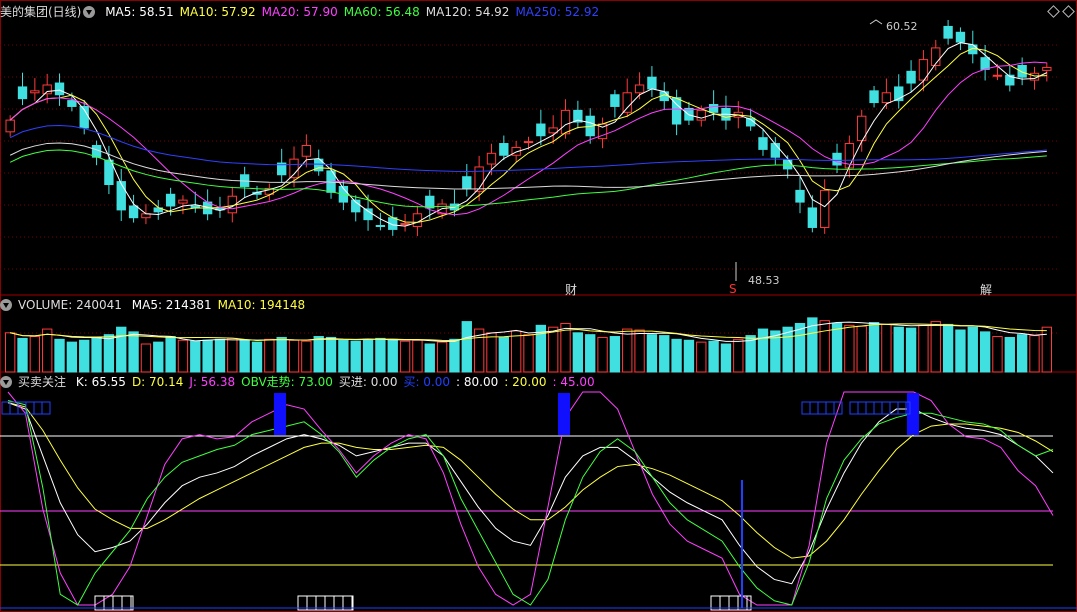 This screenshot has height=612, width=1077. I want to click on ma-label-4: MA120: 54.92, so click(467, 12).